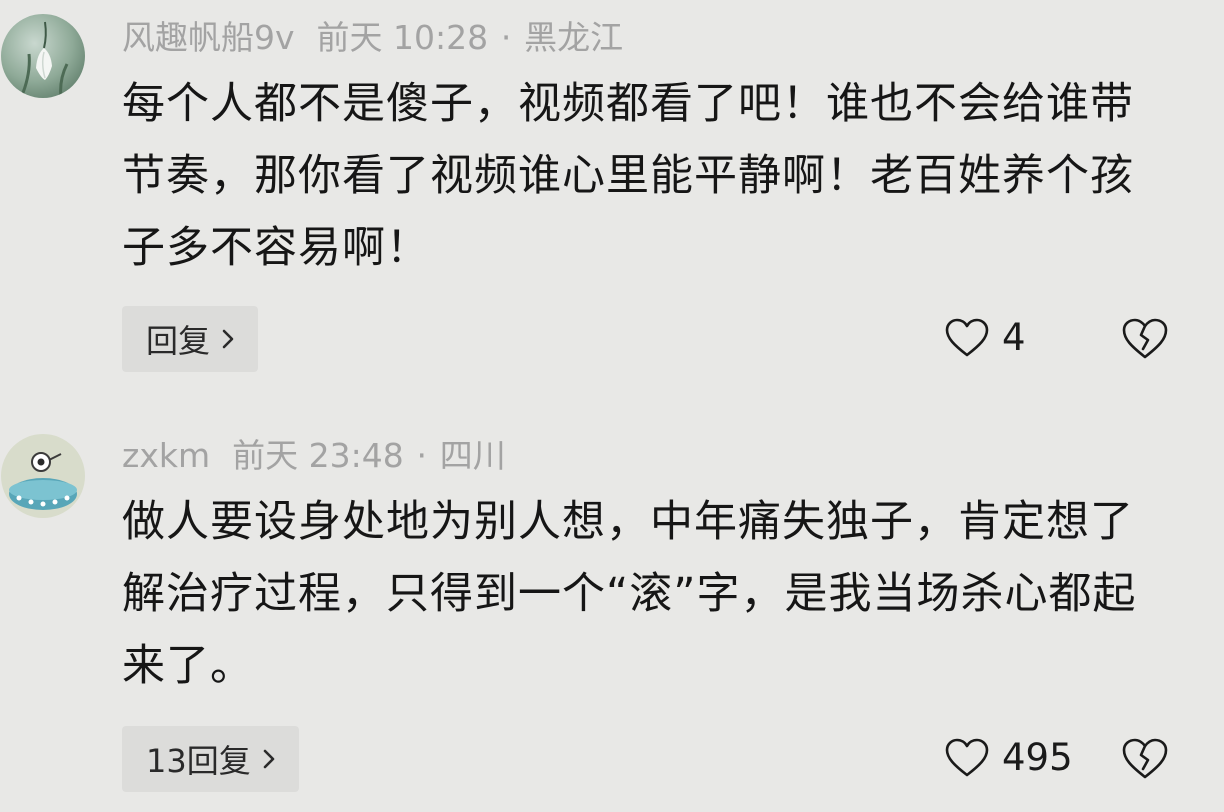  I want to click on comment-location: 四川, so click(472, 455).